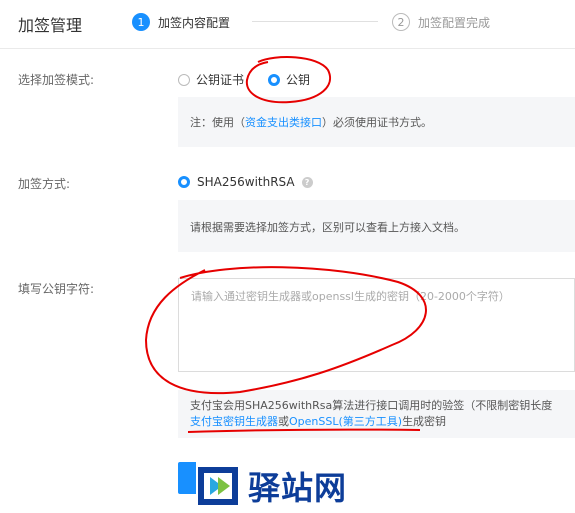  Describe the element at coordinates (424, 421) in the screenshot. I see `info-suffix: 生成密钥` at that location.